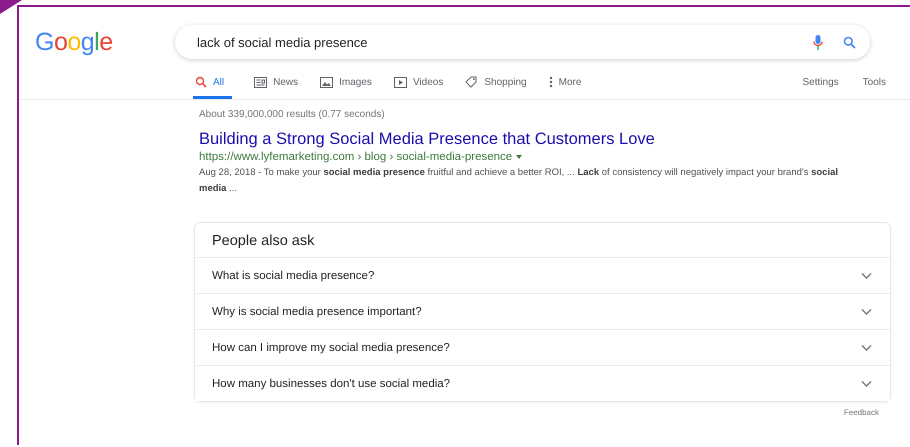 The width and height of the screenshot is (910, 447). Describe the element at coordinates (504, 42) in the screenshot. I see `search-field: lack of social media presence` at that location.